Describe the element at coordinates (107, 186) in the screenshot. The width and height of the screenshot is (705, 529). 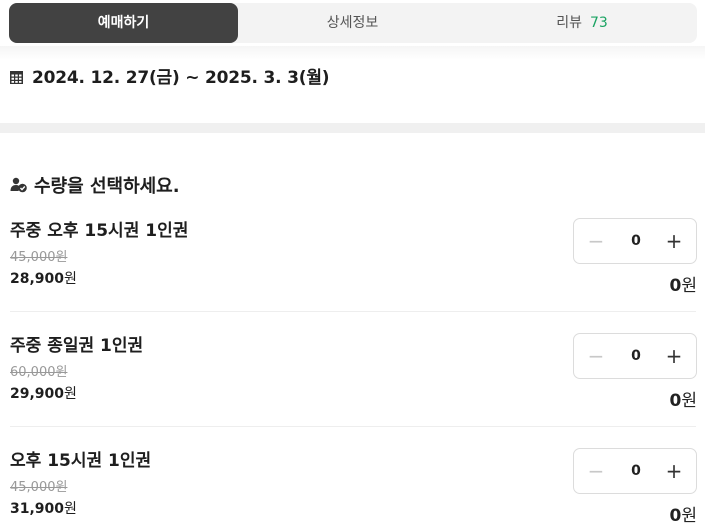
I see `section-title-text: 수량을 선택하세요.` at that location.